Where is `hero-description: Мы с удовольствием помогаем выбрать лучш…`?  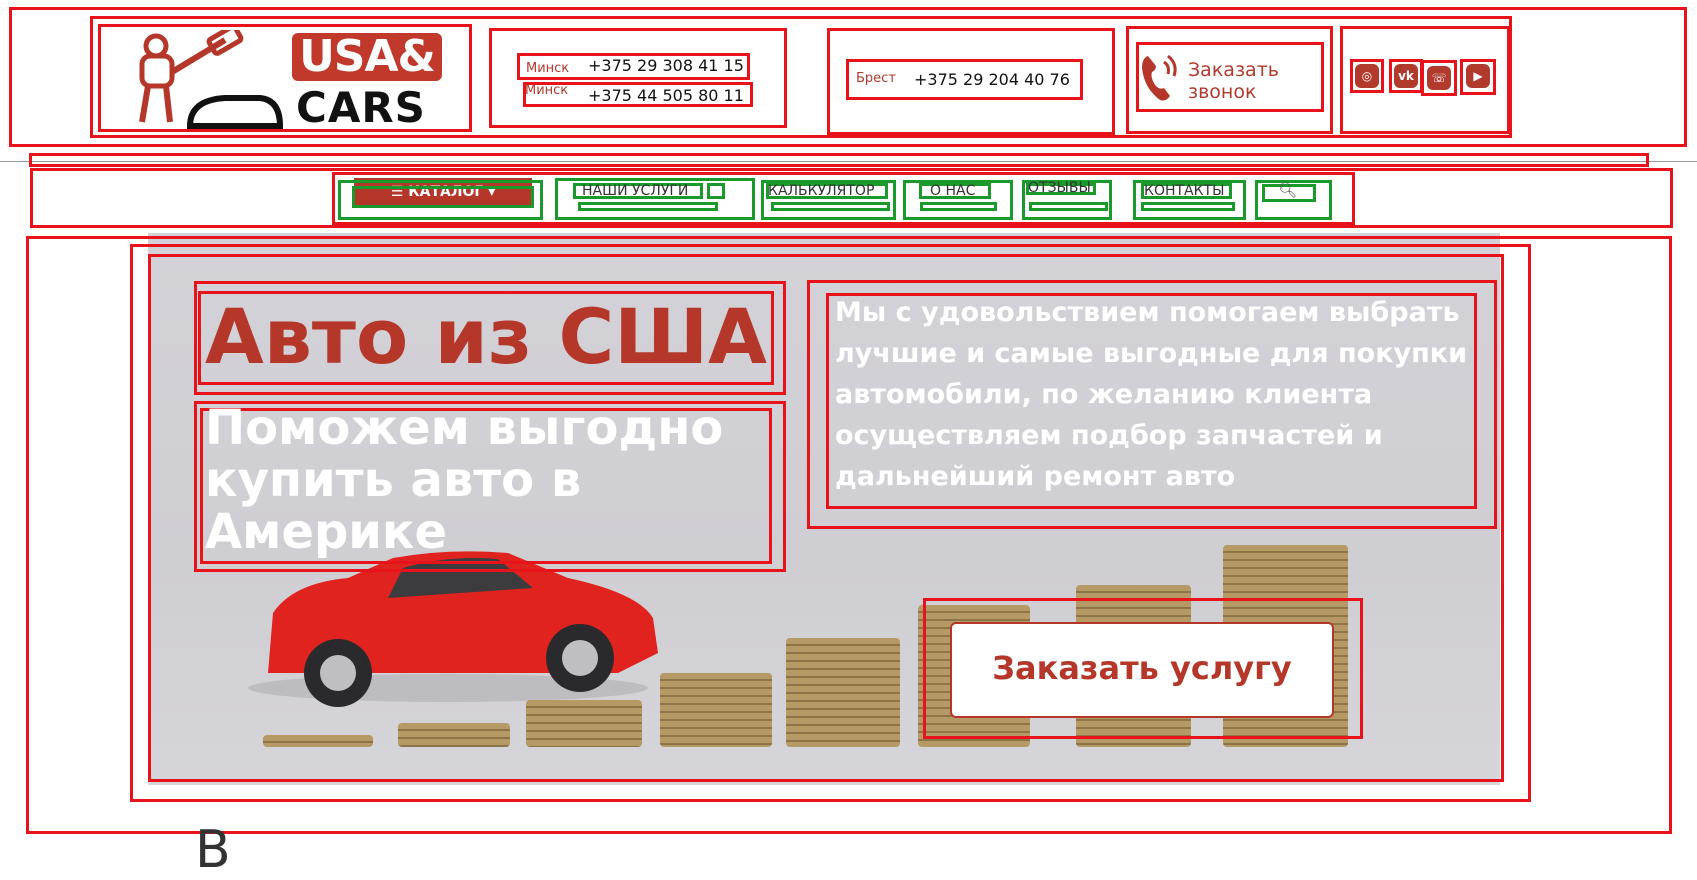 hero-description: Мы с удовольствием помогаем выбрать лучш… is located at coordinates (1151, 394).